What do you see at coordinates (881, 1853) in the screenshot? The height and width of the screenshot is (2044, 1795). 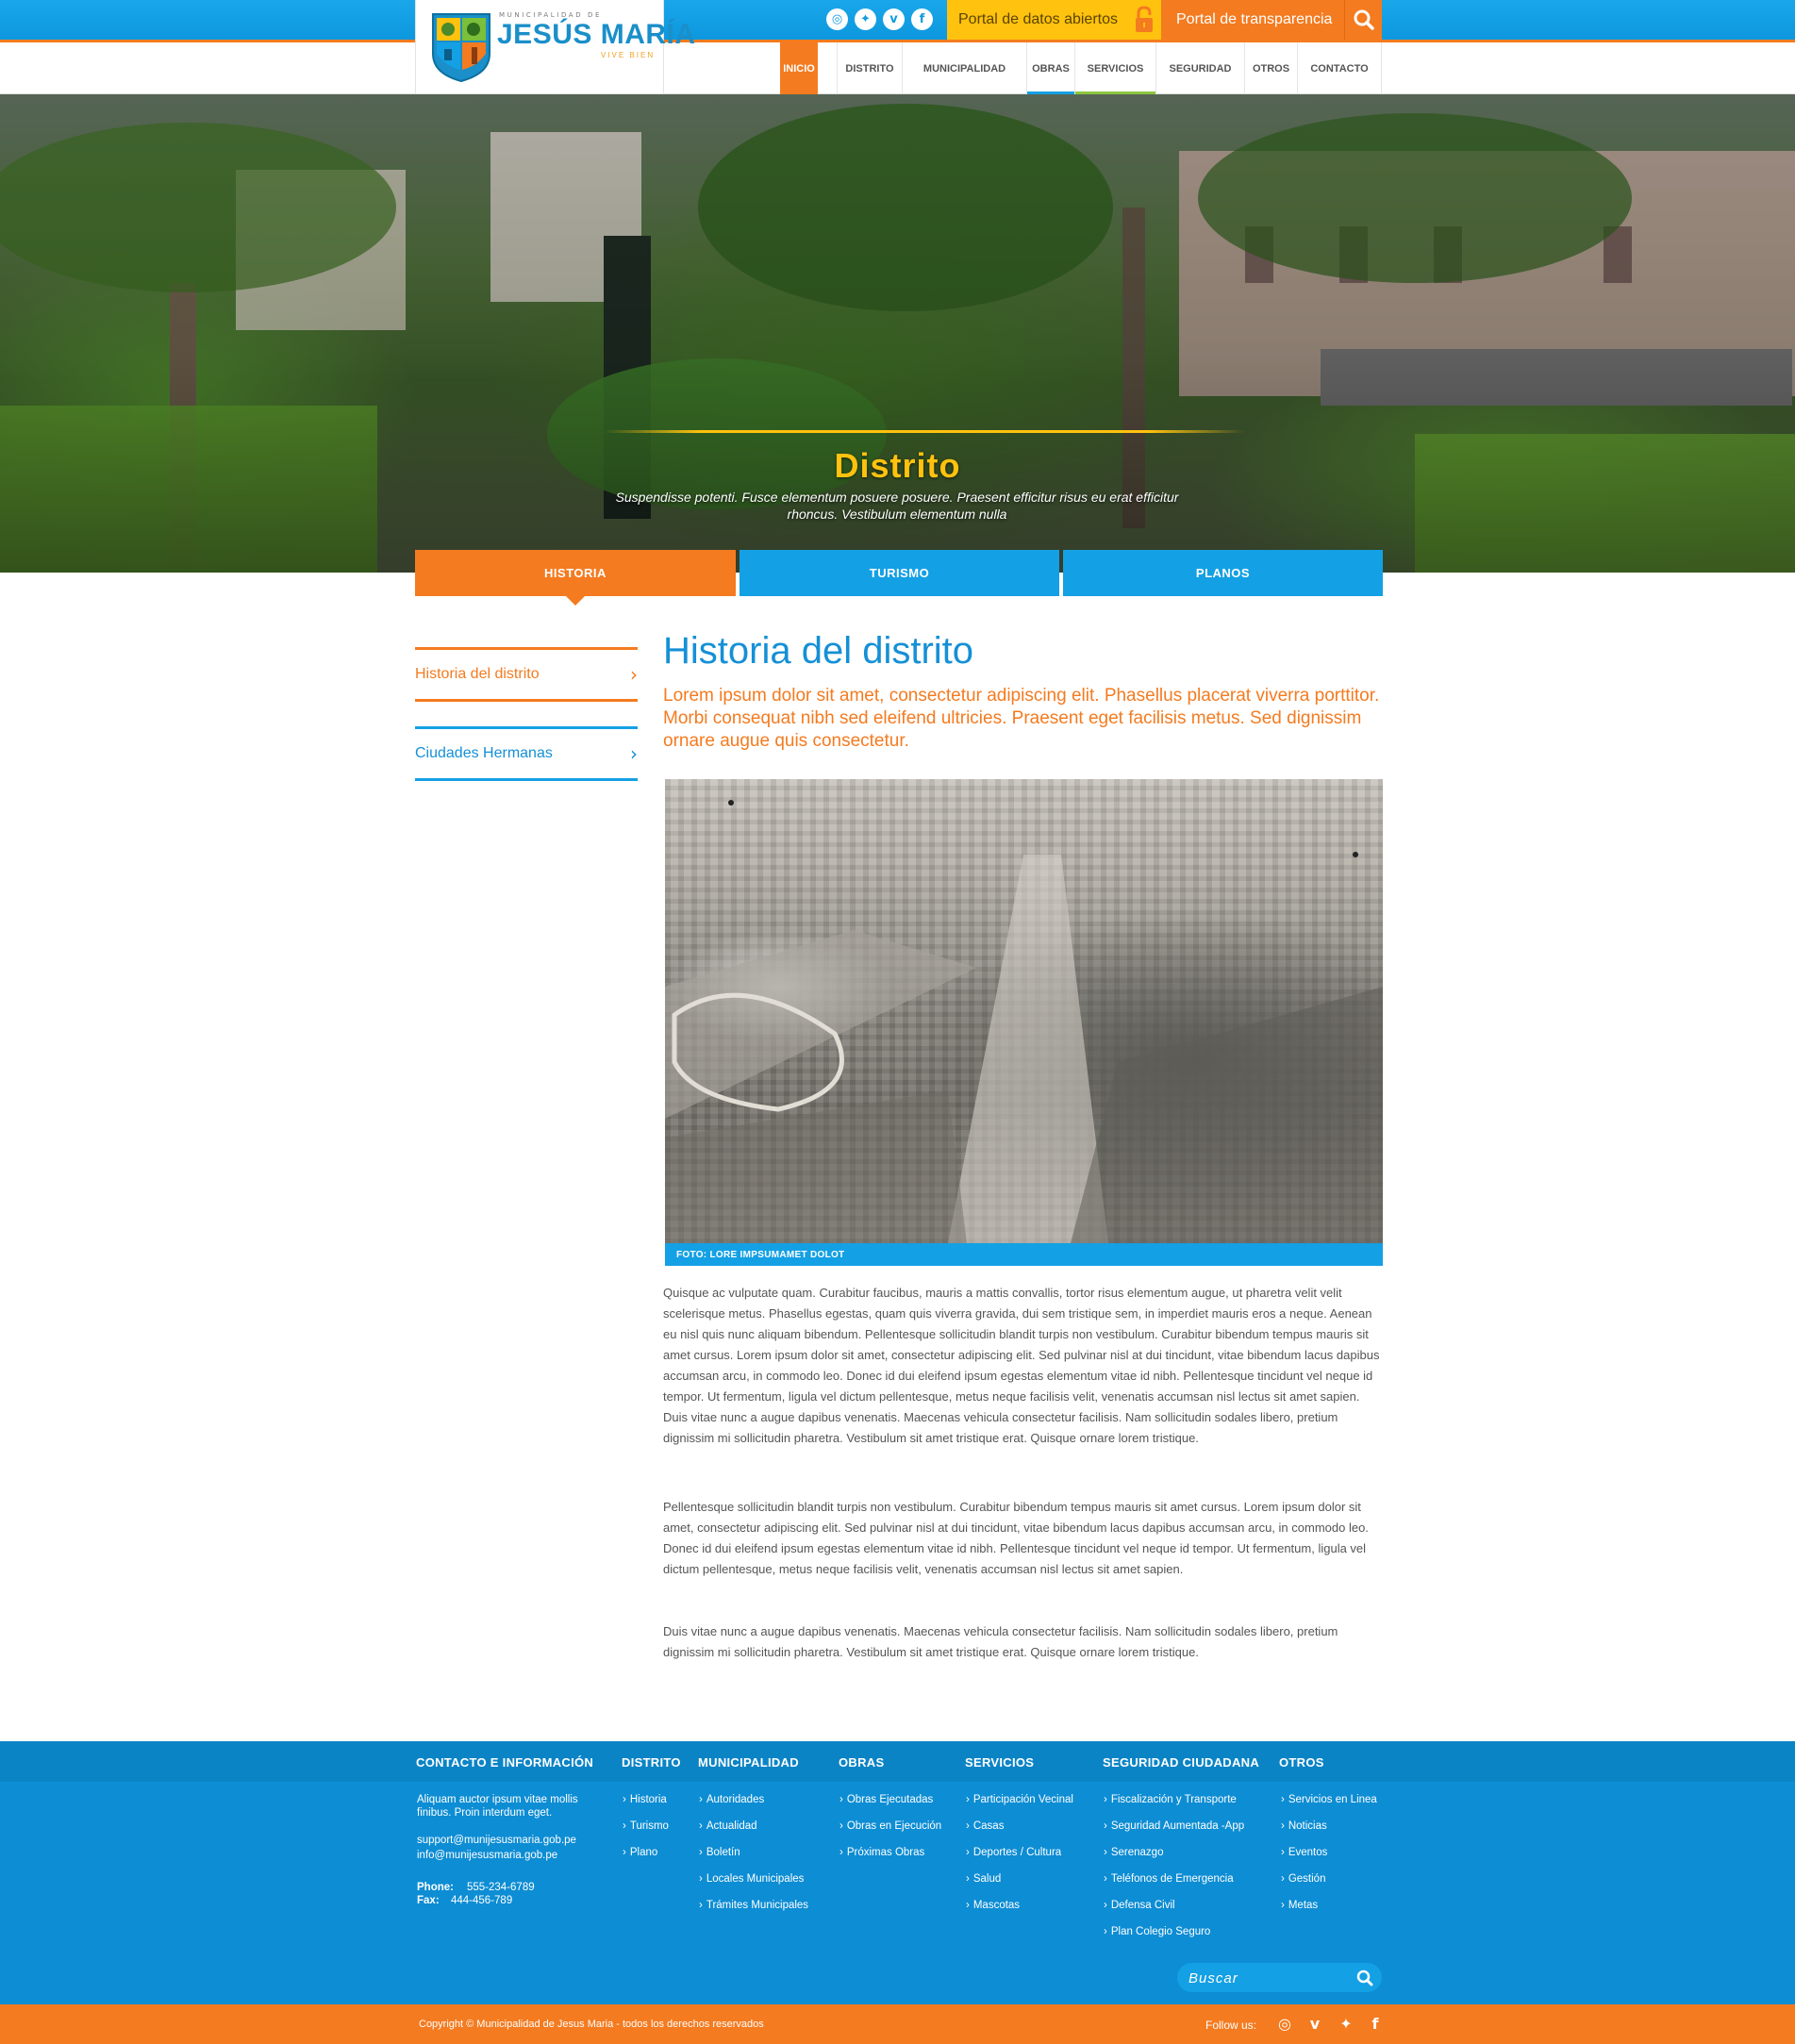 I see `footer-link: Próximas Obras` at bounding box center [881, 1853].